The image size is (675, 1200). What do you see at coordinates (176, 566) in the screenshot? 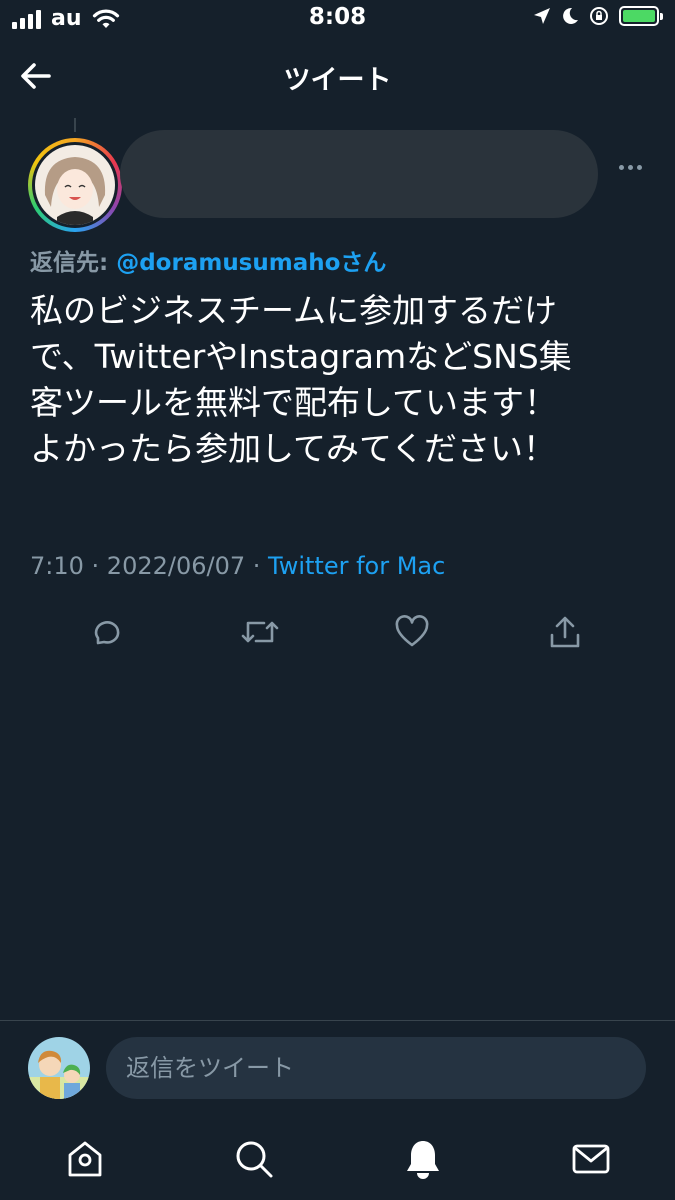
I see `tweet-date: 2022/06/07` at bounding box center [176, 566].